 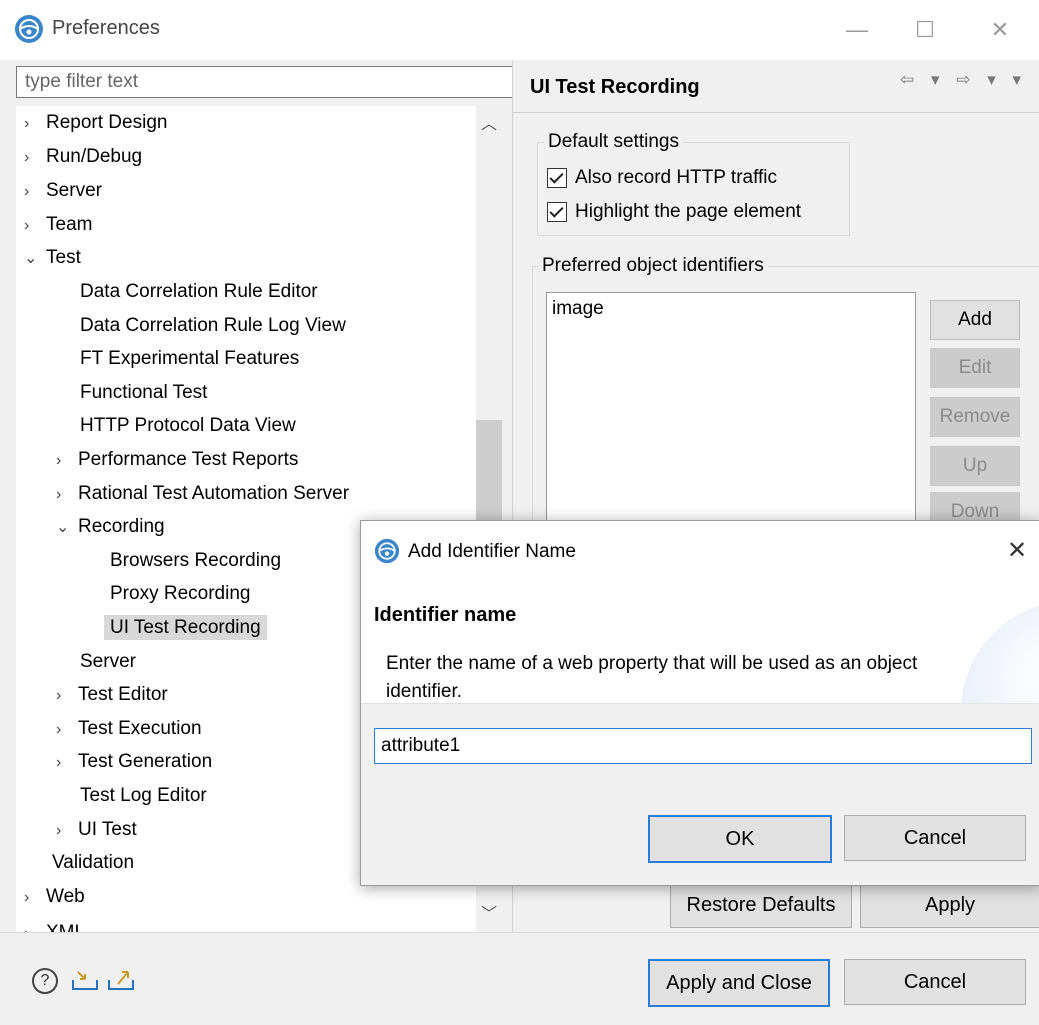 What do you see at coordinates (54, 897) in the screenshot?
I see `tree-item-web: › Web` at bounding box center [54, 897].